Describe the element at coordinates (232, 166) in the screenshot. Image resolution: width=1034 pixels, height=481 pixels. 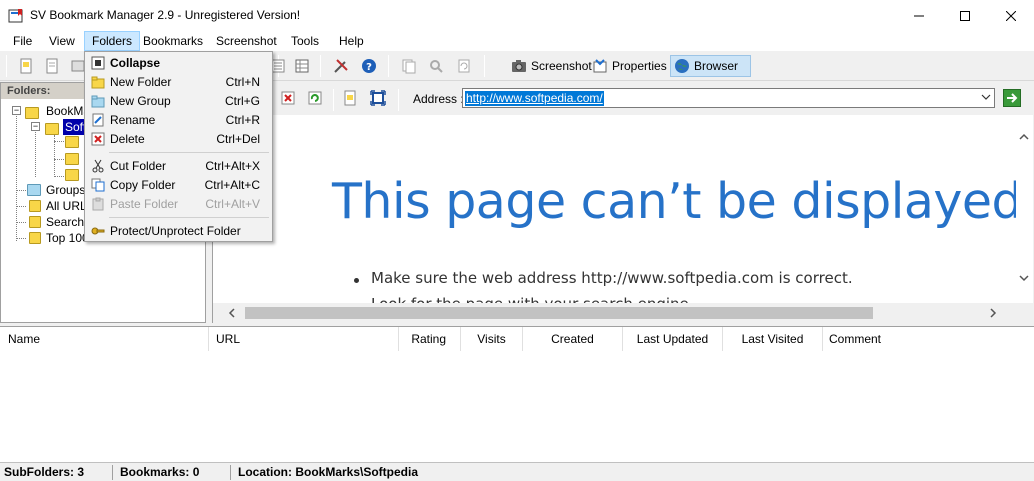
I see `menu-item-shortcut: Ctrl+Alt+X` at that location.